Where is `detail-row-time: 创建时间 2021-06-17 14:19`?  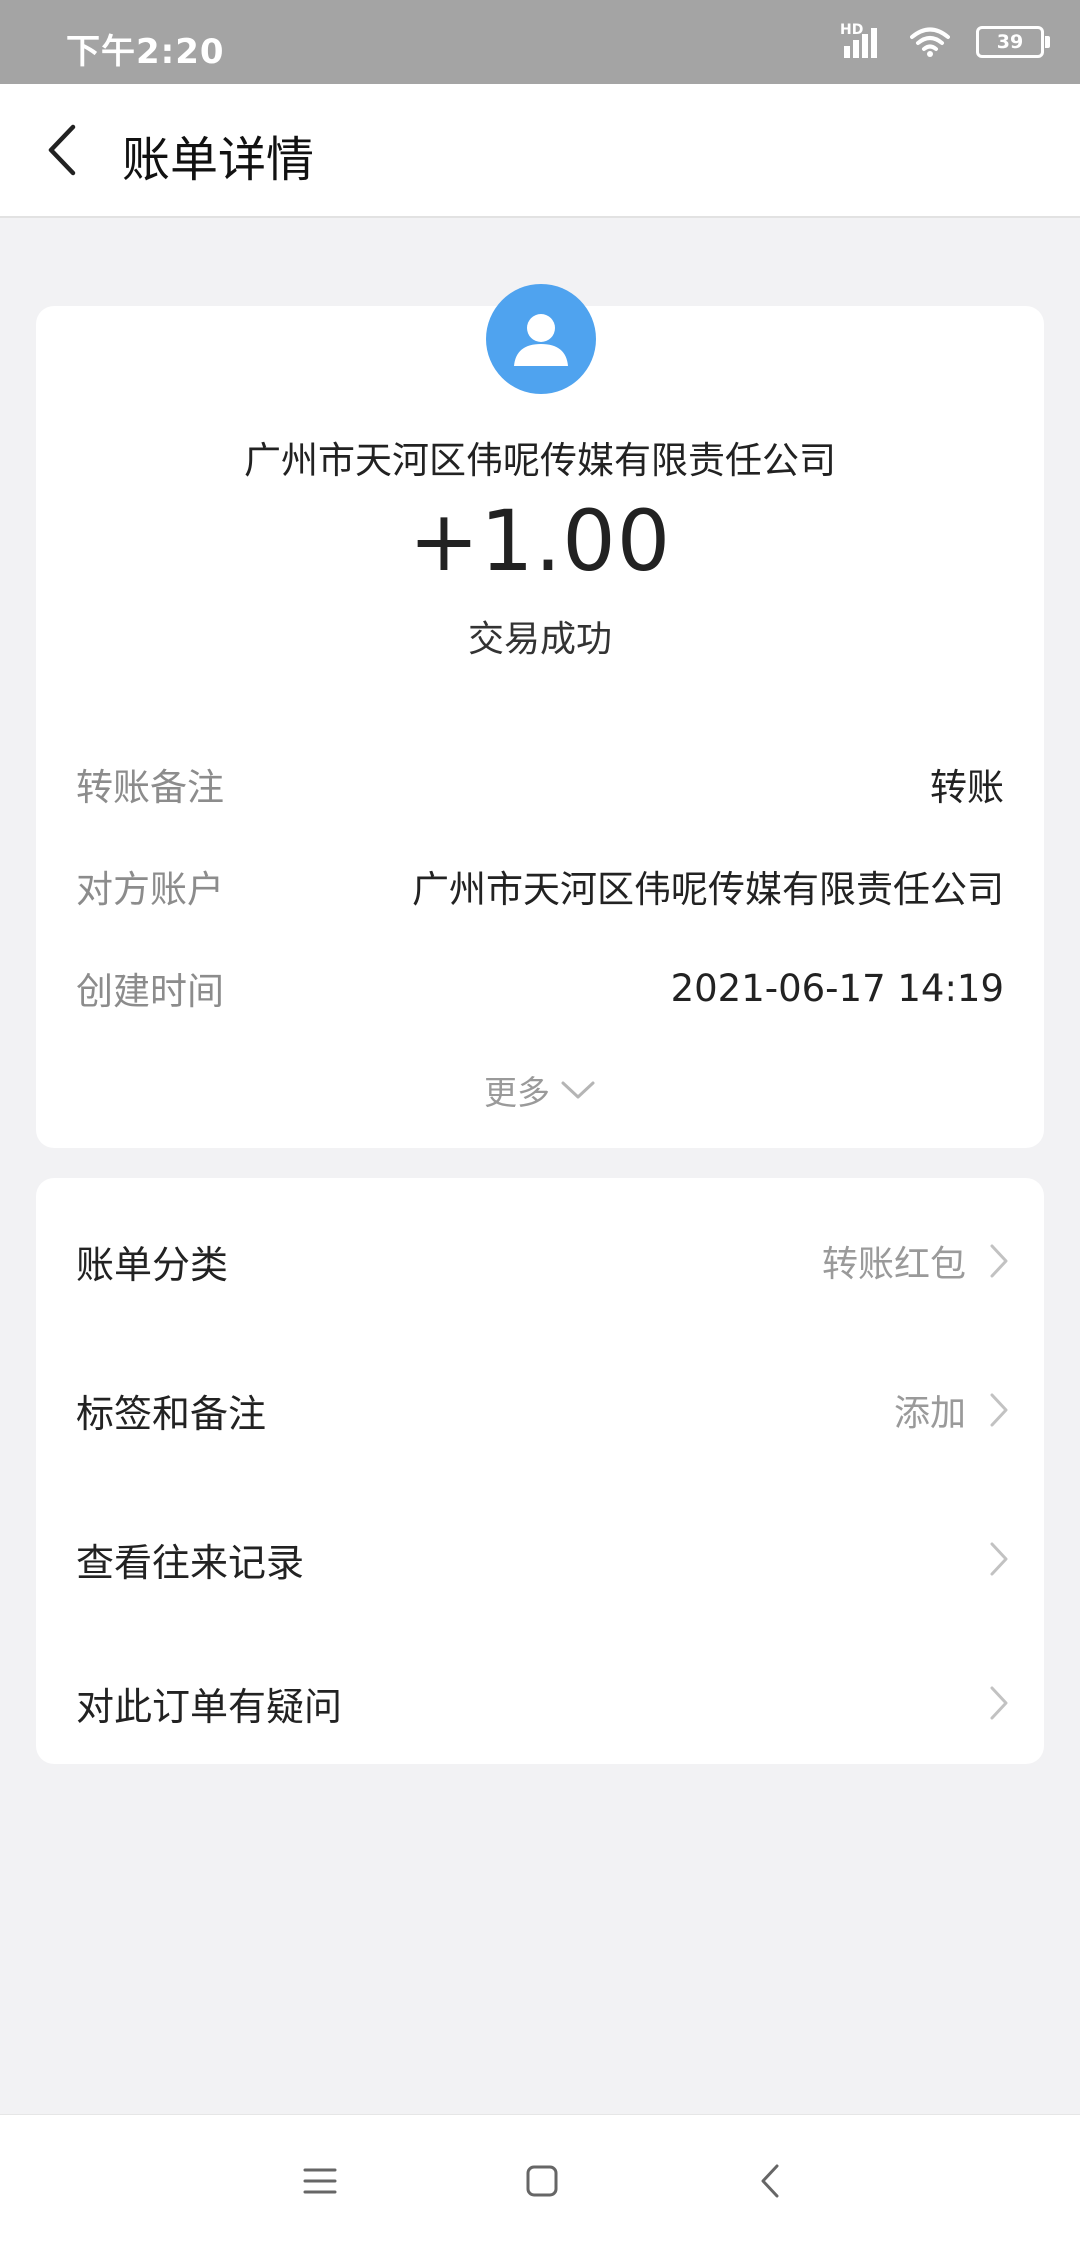
detail-row-time: 创建时间 2021-06-17 14:19 is located at coordinates (540, 988).